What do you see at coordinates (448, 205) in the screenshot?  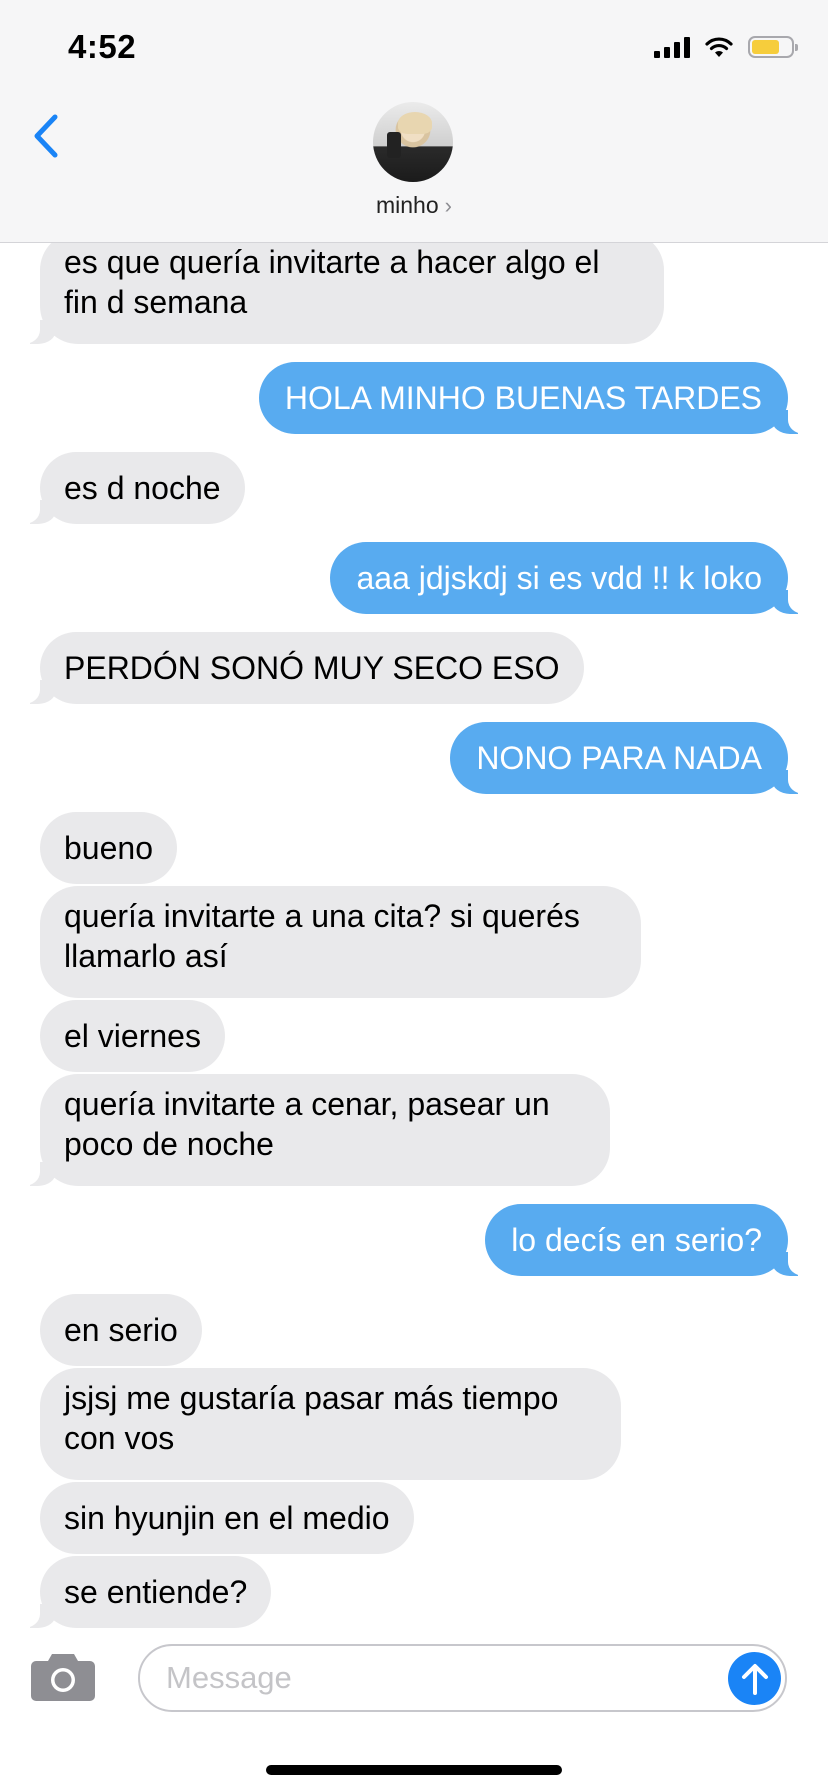 I see `chevron-right-icon: ›` at bounding box center [448, 205].